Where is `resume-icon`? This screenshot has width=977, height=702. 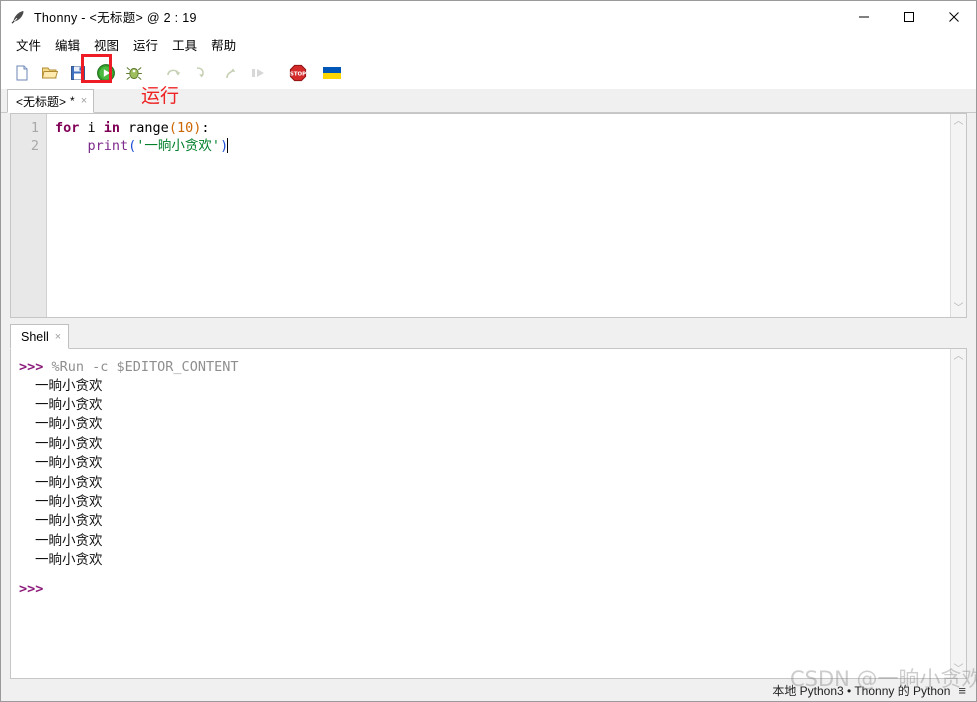 resume-icon is located at coordinates (258, 73).